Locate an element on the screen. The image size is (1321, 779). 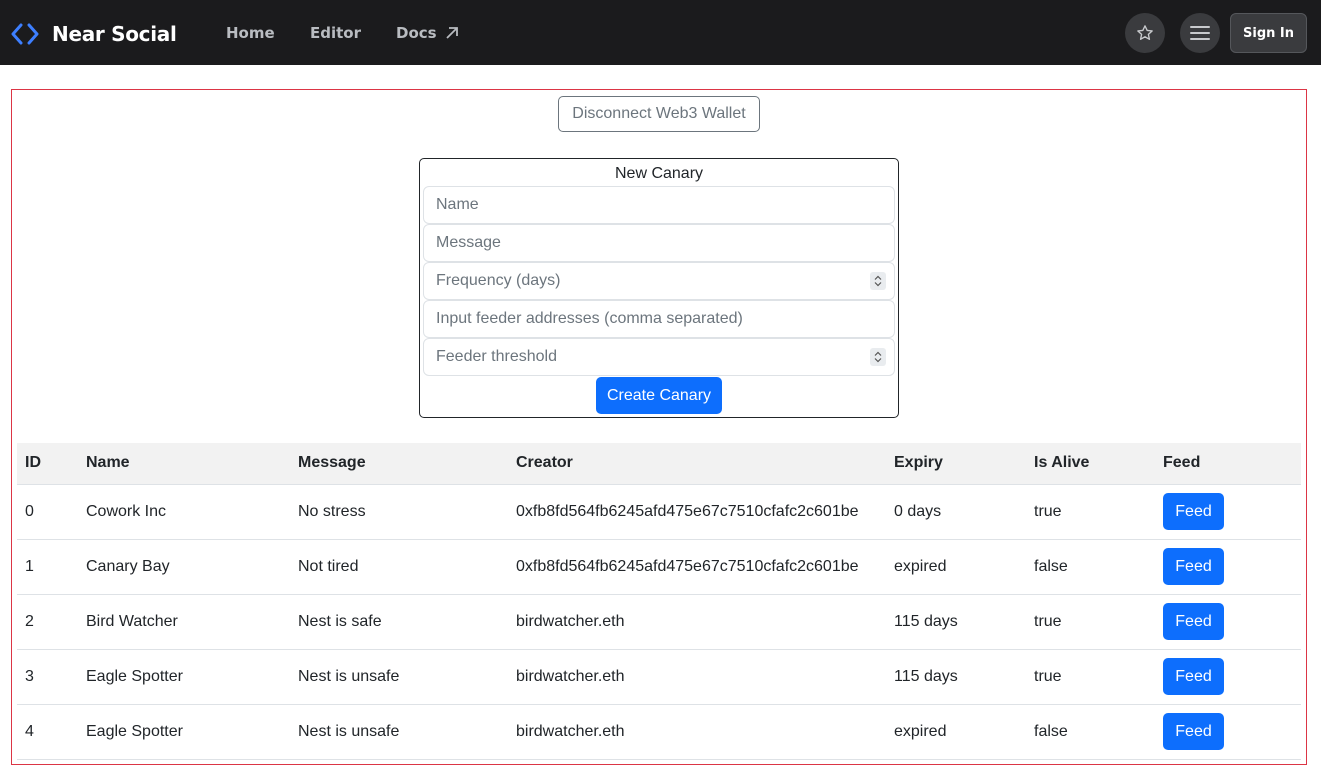
brand-logo-link: Near Social is located at coordinates (94, 34).